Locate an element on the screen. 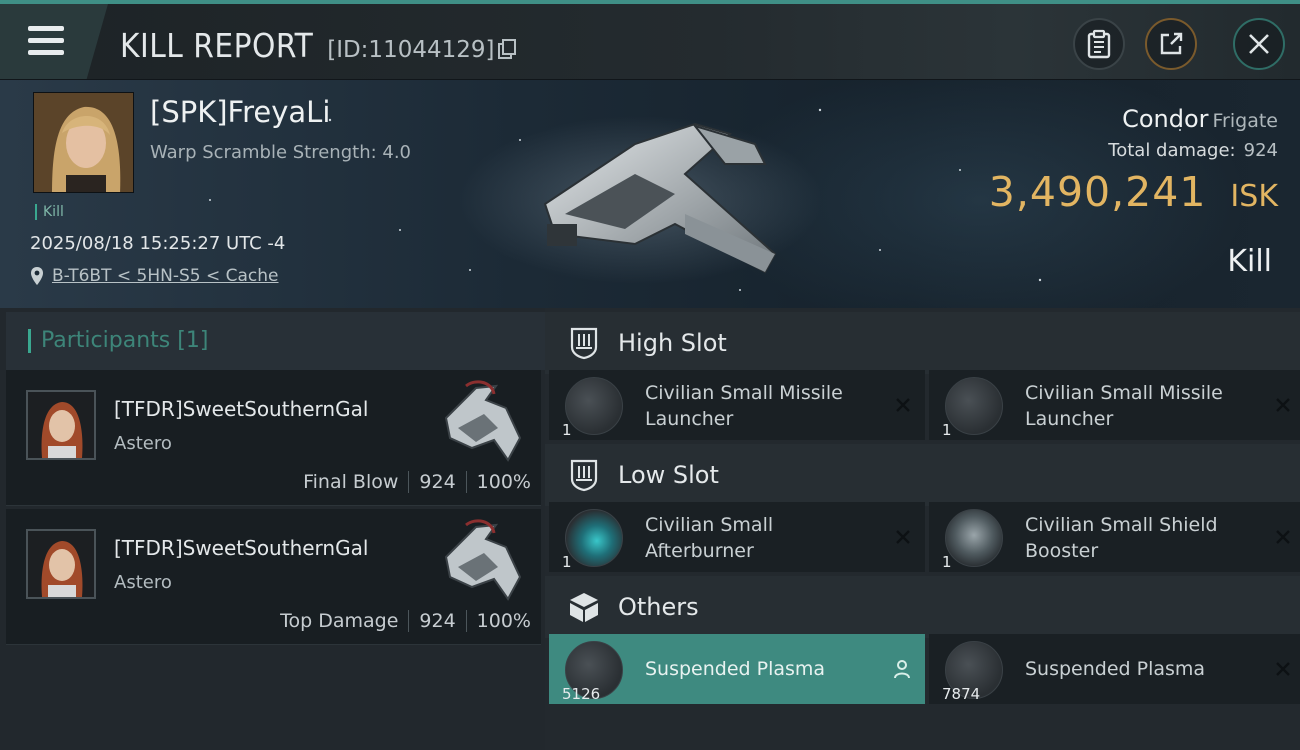  kill-location: B-T6BT < 5HN-S5 < Cache is located at coordinates (154, 276).